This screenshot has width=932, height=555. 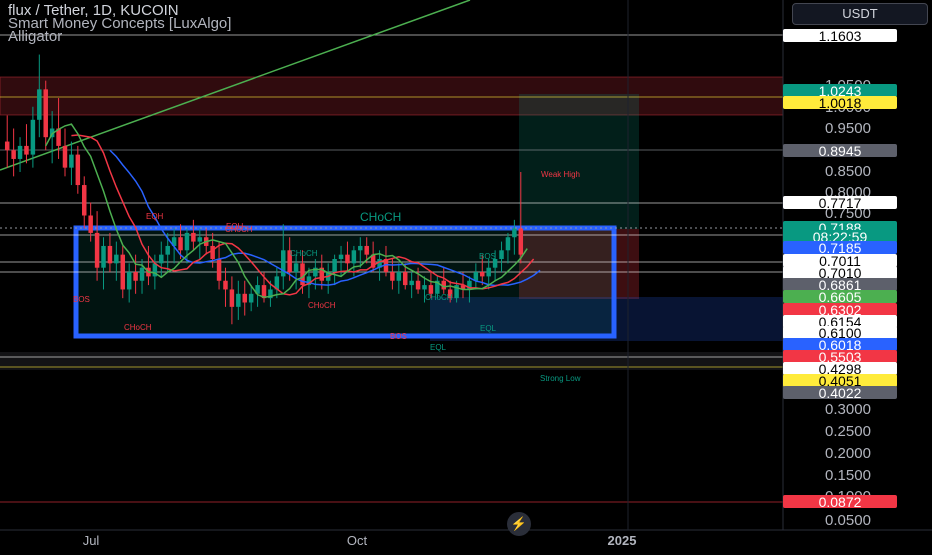 I want to click on demand-zone, so click(x=606, y=319).